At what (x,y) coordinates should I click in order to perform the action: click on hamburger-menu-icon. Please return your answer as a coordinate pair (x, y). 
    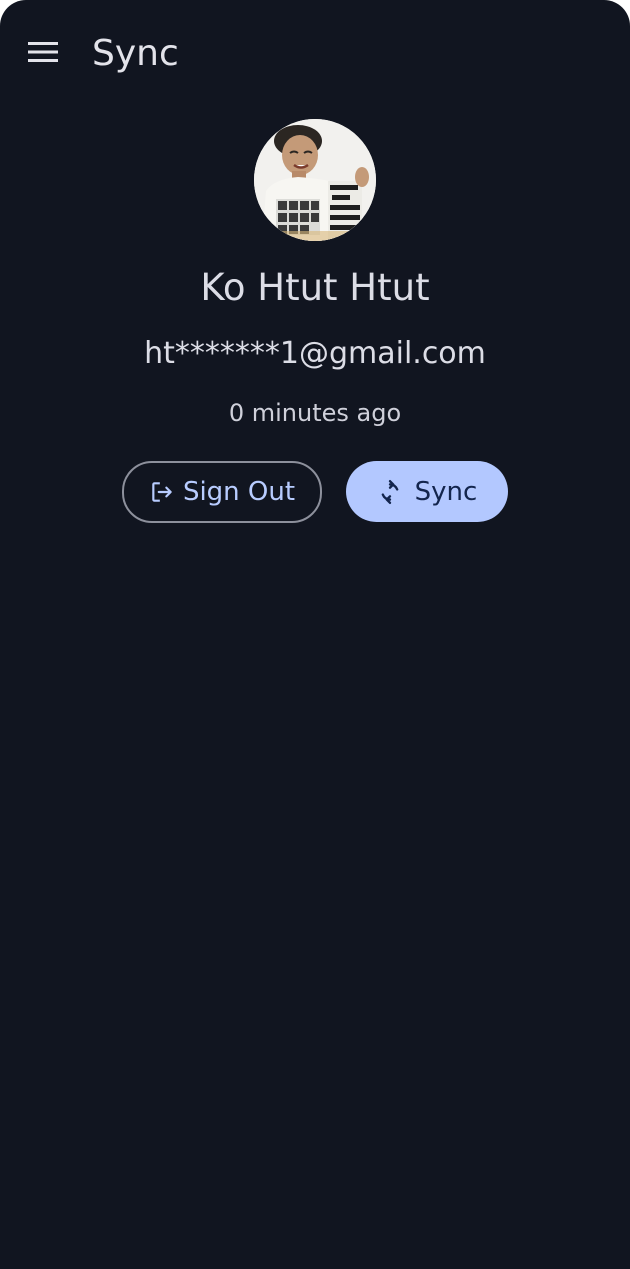
    Looking at the image, I should click on (43, 52).